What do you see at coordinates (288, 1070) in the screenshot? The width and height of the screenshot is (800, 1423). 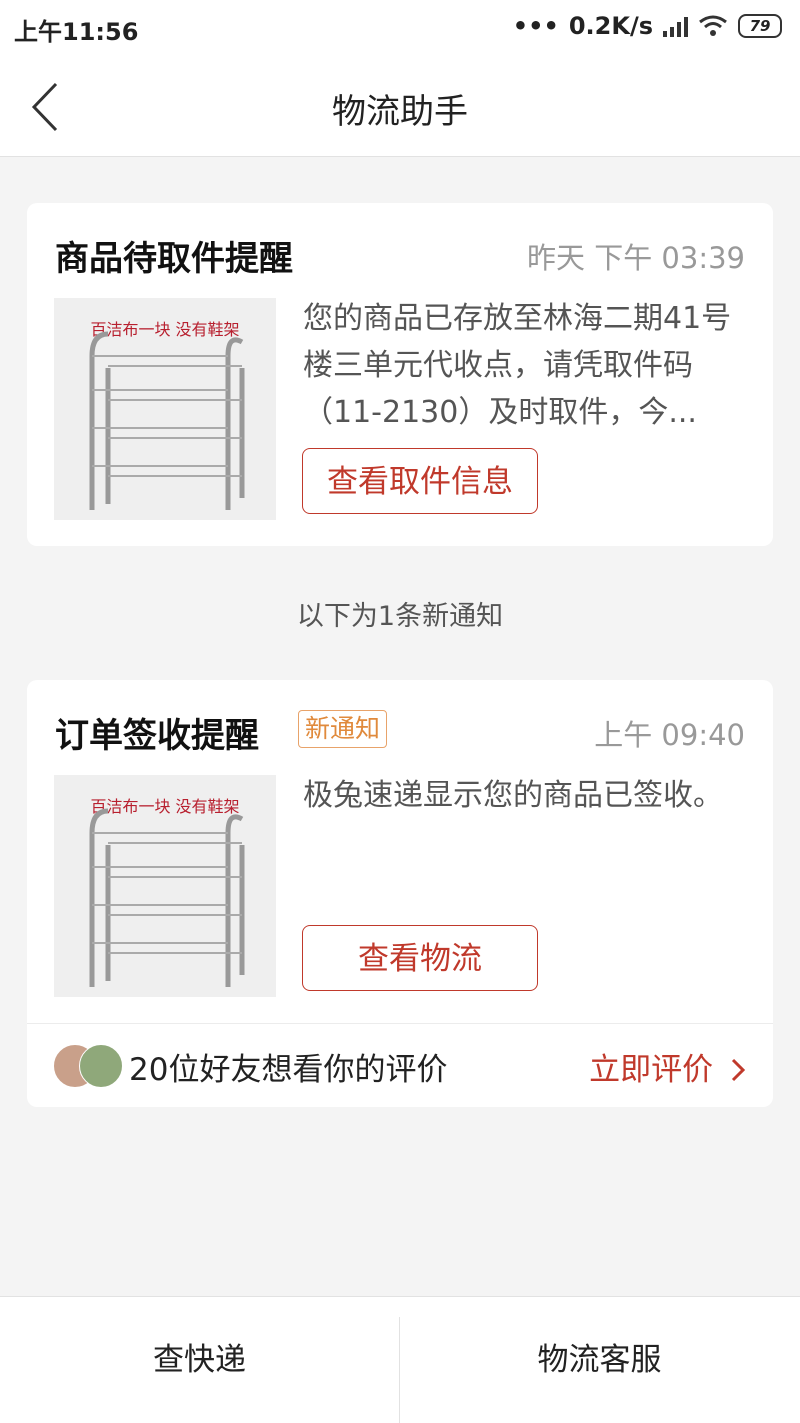 I see `review-prompt-text: 20位好友想看你的评价` at bounding box center [288, 1070].